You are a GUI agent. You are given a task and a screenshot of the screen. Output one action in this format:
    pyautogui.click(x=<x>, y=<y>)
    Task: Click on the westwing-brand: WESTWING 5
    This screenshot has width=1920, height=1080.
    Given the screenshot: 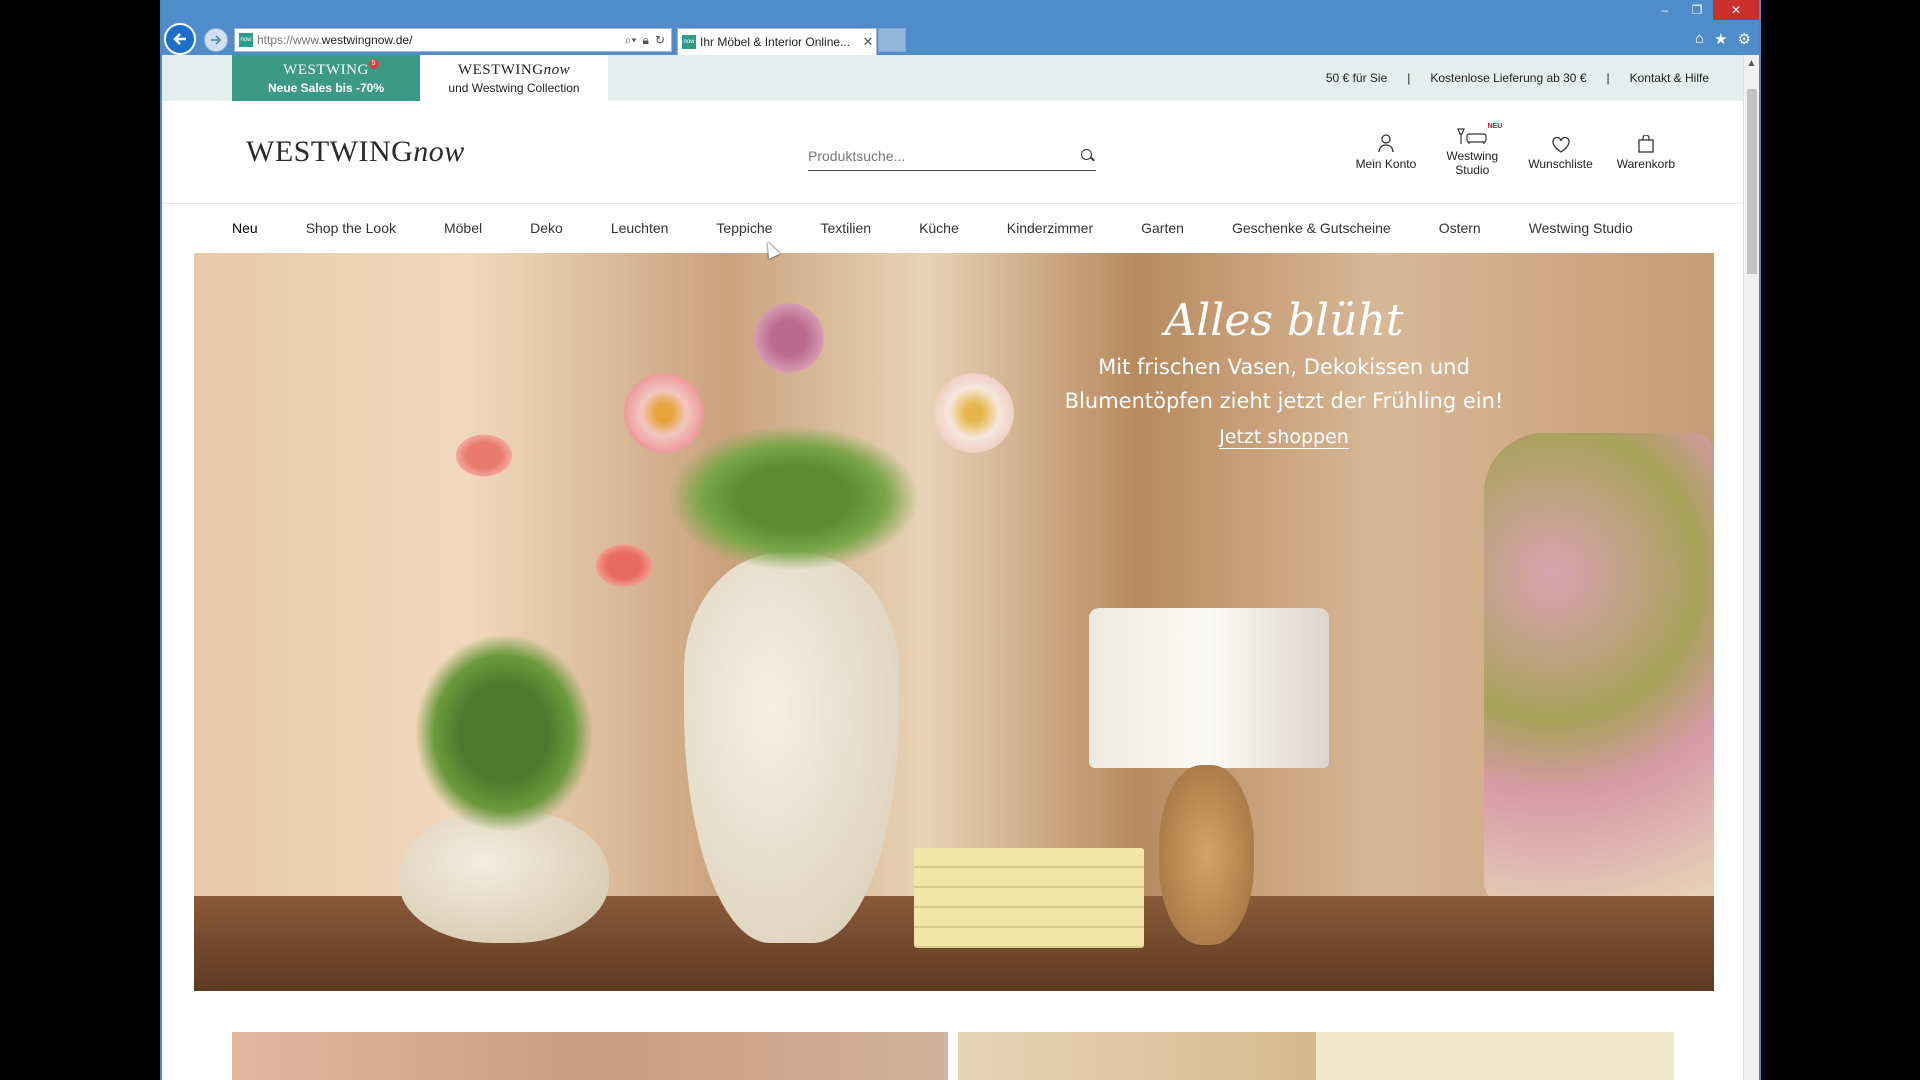 What is the action you would take?
    pyautogui.click(x=331, y=68)
    